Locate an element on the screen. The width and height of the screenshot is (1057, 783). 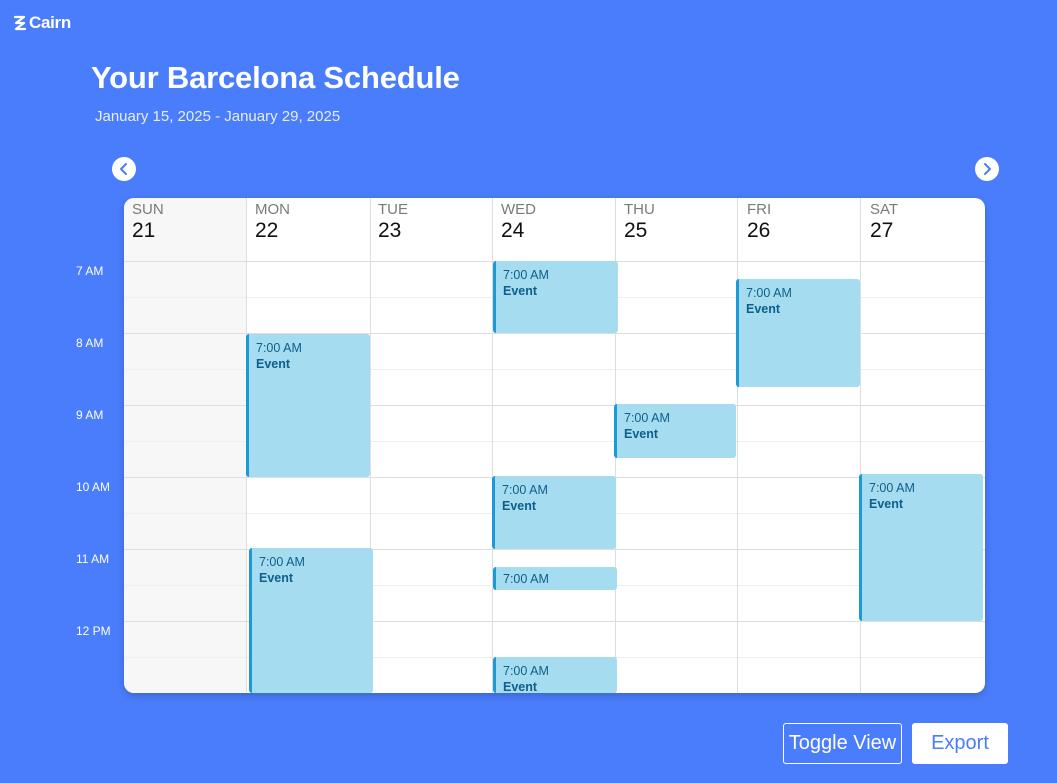
prev-week-button is located at coordinates (124, 169).